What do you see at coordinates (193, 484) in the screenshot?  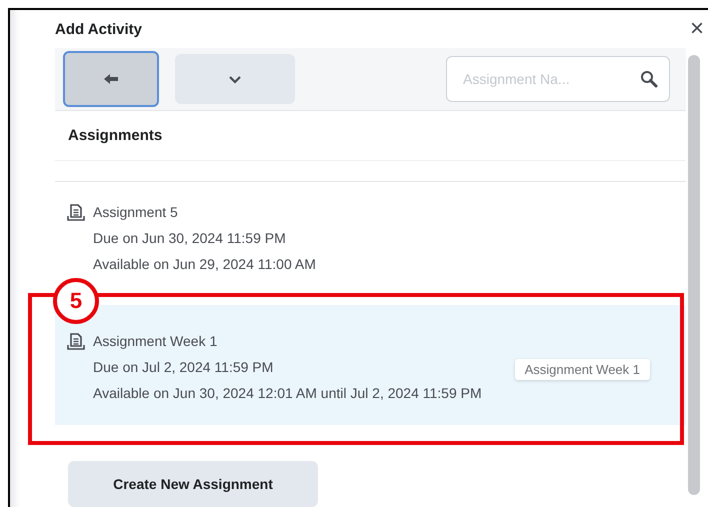 I see `create-assignment-button: Create New Assignment` at bounding box center [193, 484].